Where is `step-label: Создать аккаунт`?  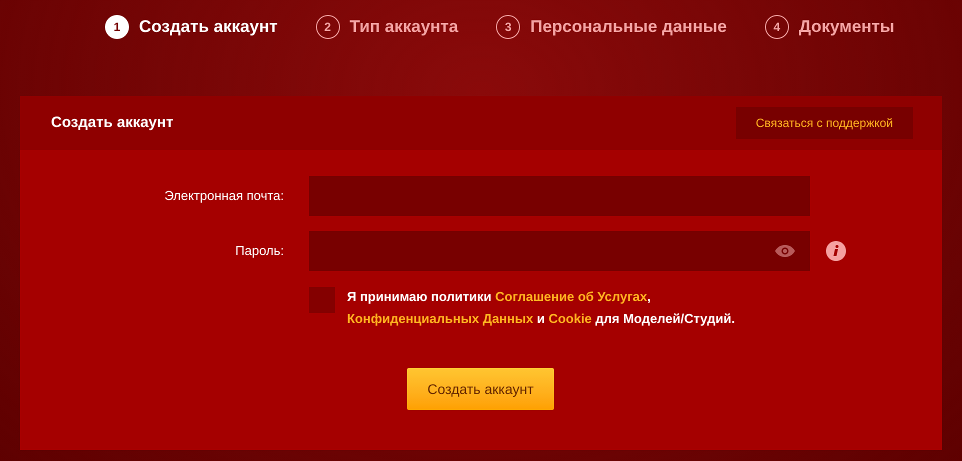 step-label: Создать аккаунт is located at coordinates (208, 27).